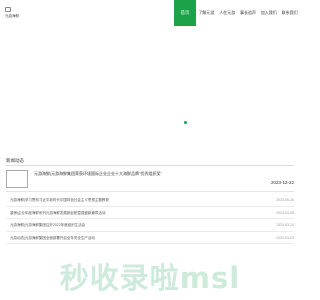 The height and width of the screenshot is (300, 320). What do you see at coordinates (289, 13) in the screenshot?
I see `nav-item-contact: 联系我们` at bounding box center [289, 13].